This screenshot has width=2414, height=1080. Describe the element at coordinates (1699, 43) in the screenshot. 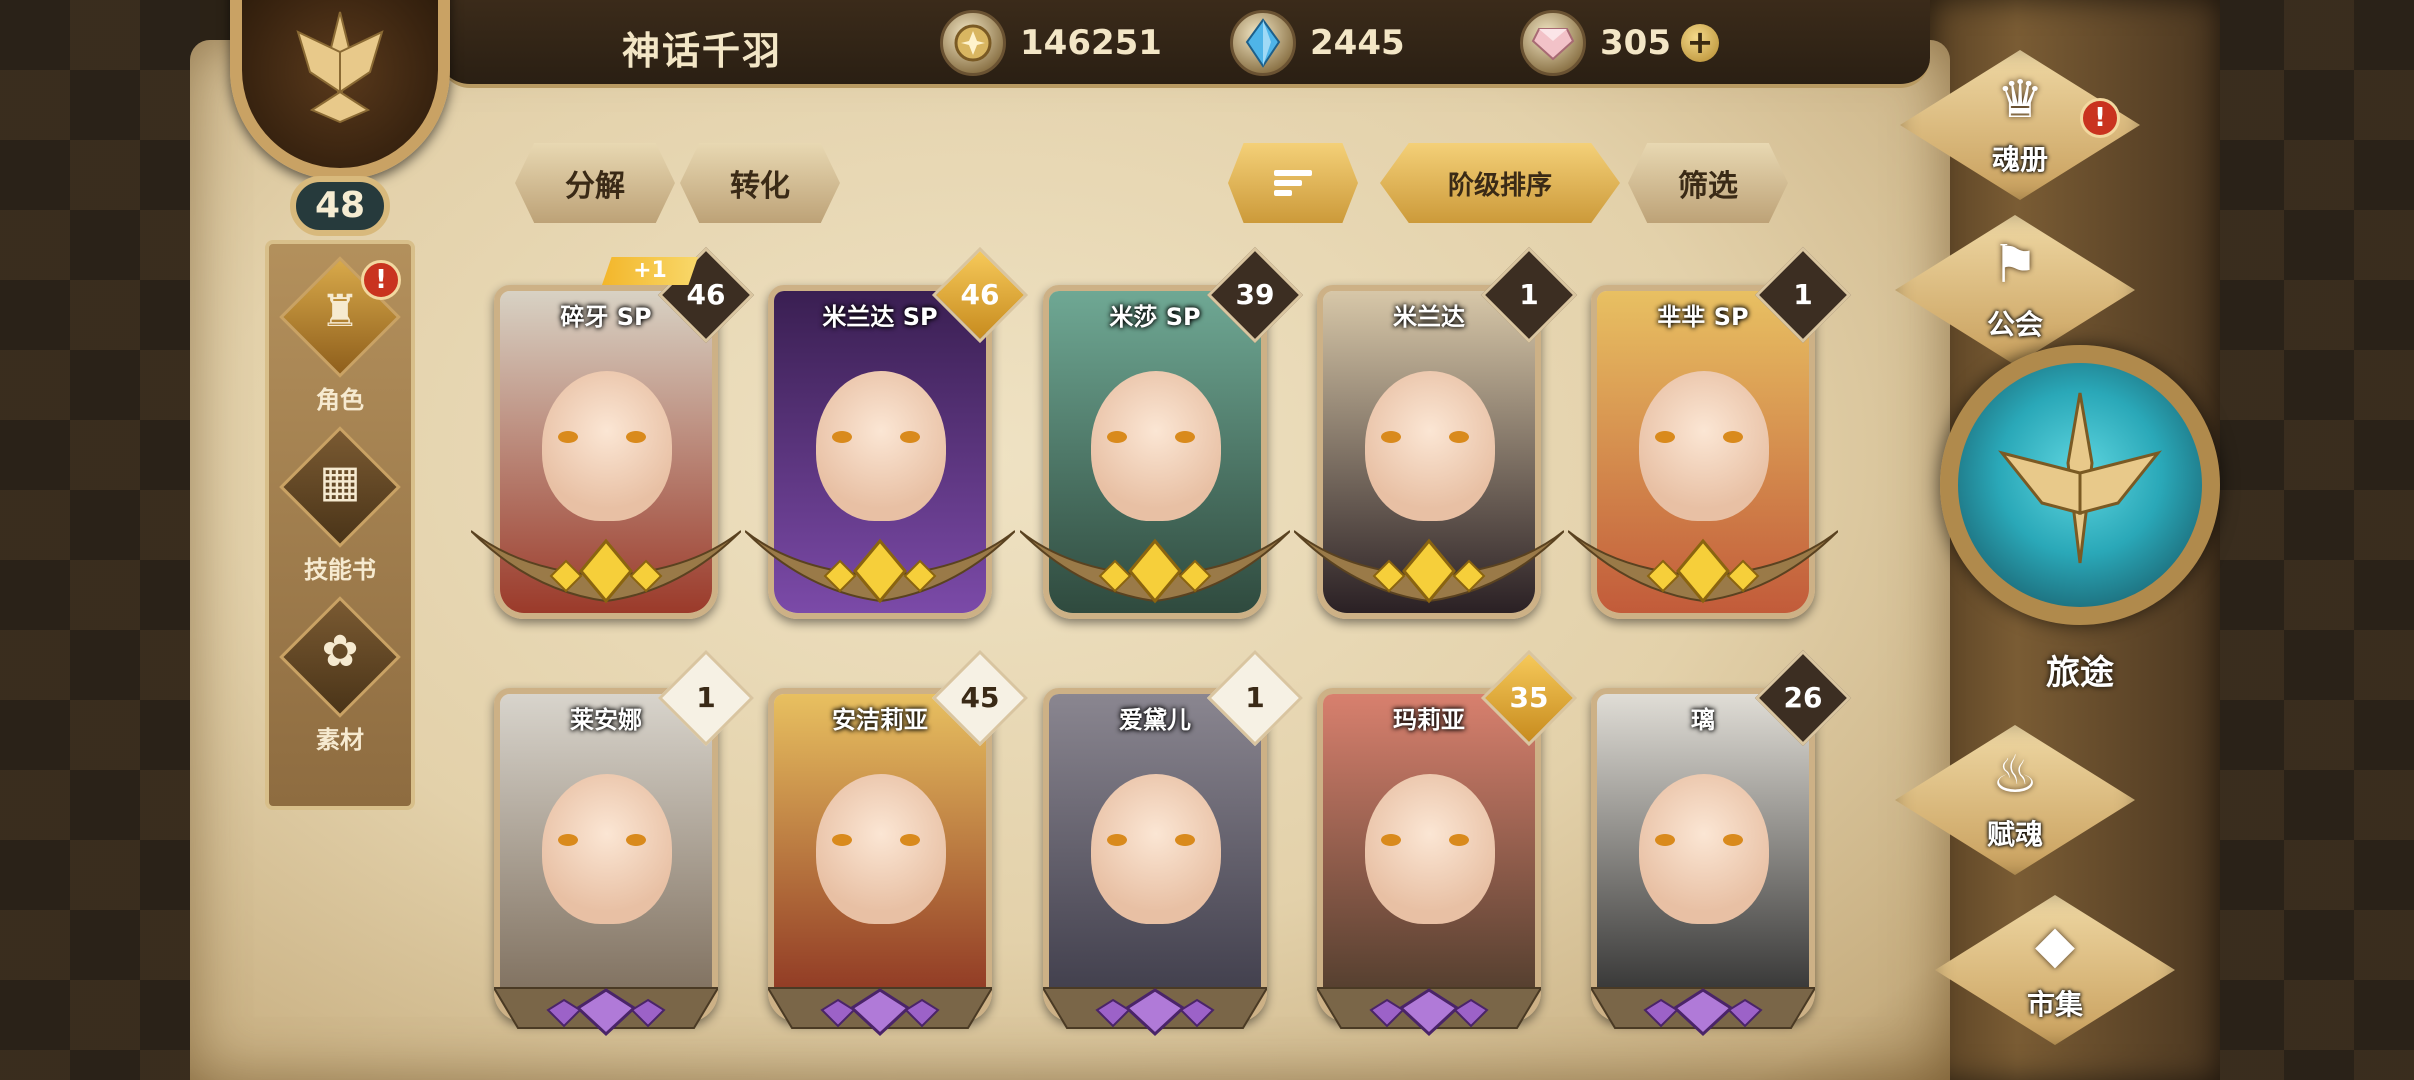

I see `add-gem-button: +` at that location.